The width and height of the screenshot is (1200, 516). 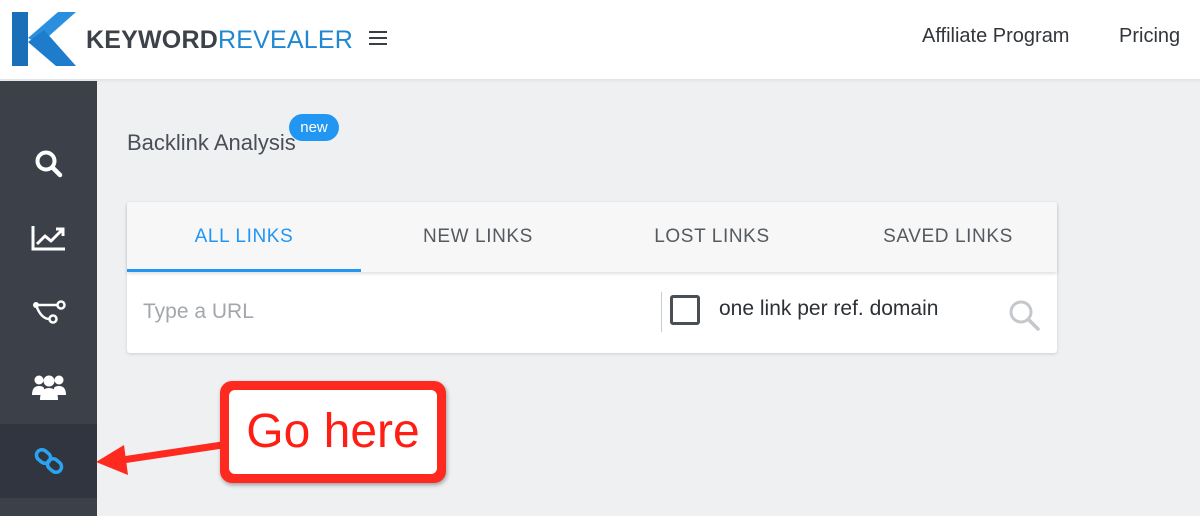 I want to click on tab-all-links: ALL LINKS, so click(x=244, y=237).